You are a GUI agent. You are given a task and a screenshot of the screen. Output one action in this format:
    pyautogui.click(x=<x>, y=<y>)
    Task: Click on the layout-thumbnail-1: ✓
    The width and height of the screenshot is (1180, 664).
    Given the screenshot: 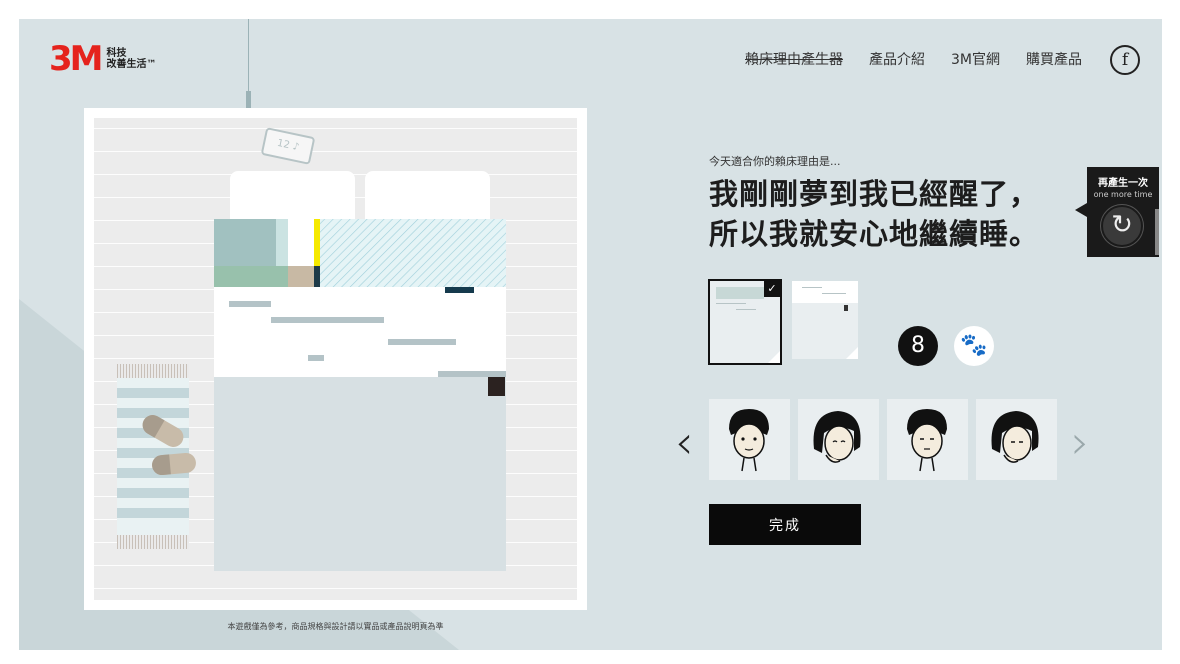 What is the action you would take?
    pyautogui.click(x=745, y=322)
    